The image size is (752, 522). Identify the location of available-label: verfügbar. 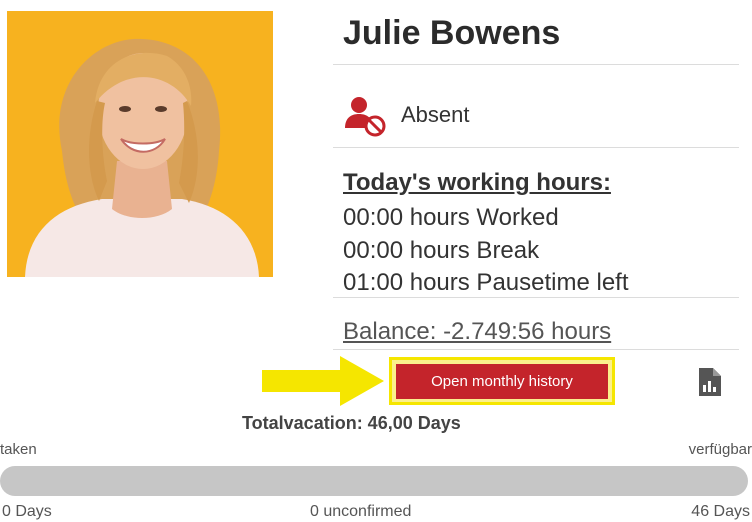
(720, 449).